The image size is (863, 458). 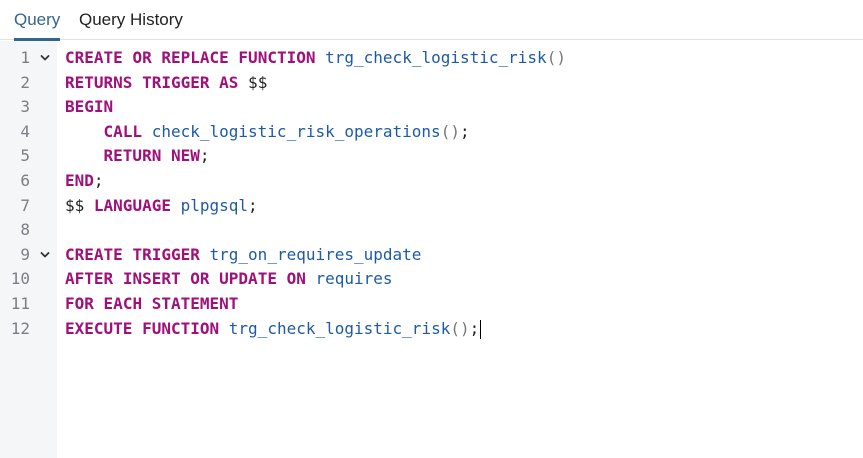 I want to click on code-text: CALL check_logistic_risk_operations();, so click(x=267, y=132).